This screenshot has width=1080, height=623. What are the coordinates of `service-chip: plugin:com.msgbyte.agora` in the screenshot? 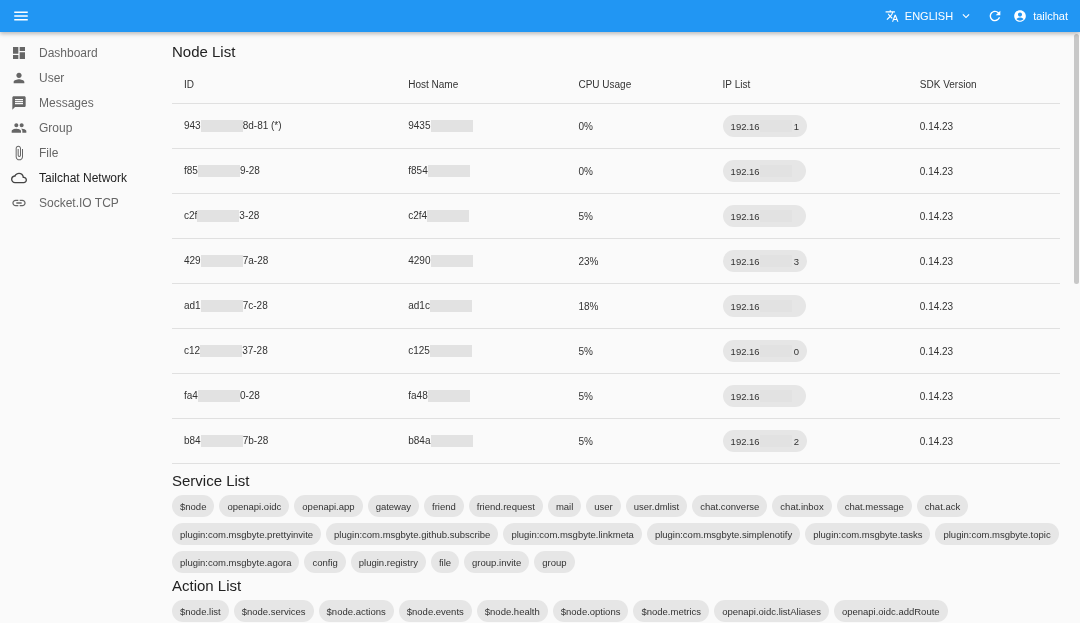 It's located at (236, 562).